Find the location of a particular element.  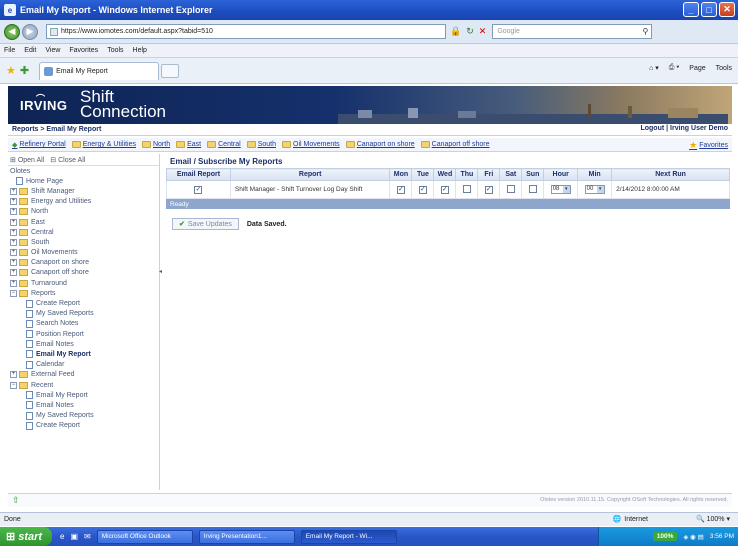

browser-tab: Email My Report is located at coordinates (99, 70).